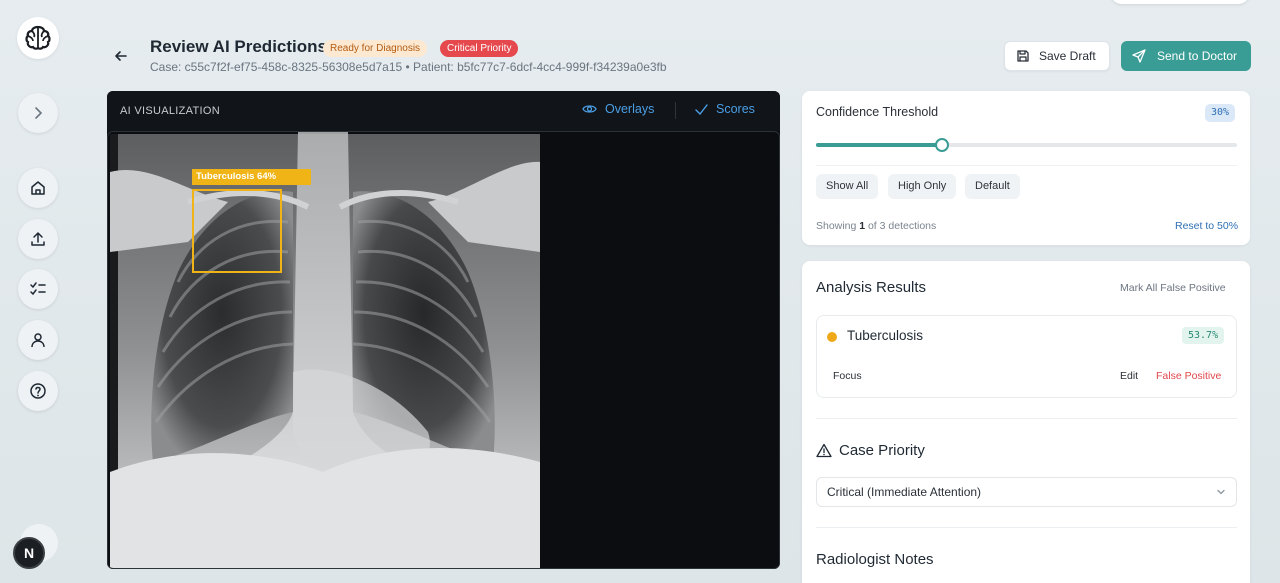  Describe the element at coordinates (1180, 2) in the screenshot. I see `top-user-pill` at that location.